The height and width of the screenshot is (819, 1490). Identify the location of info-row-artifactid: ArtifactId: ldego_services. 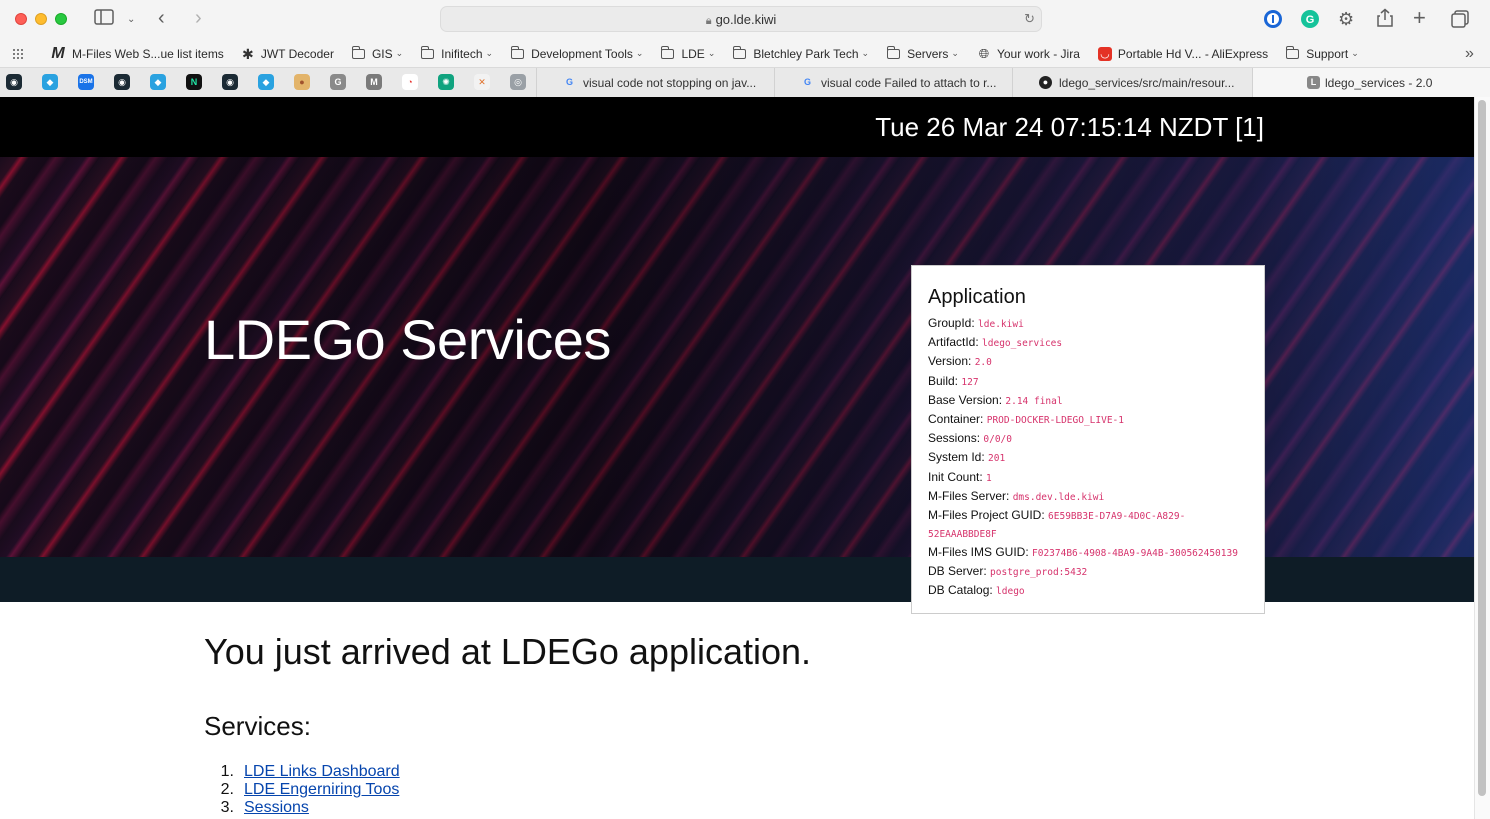
(1088, 343).